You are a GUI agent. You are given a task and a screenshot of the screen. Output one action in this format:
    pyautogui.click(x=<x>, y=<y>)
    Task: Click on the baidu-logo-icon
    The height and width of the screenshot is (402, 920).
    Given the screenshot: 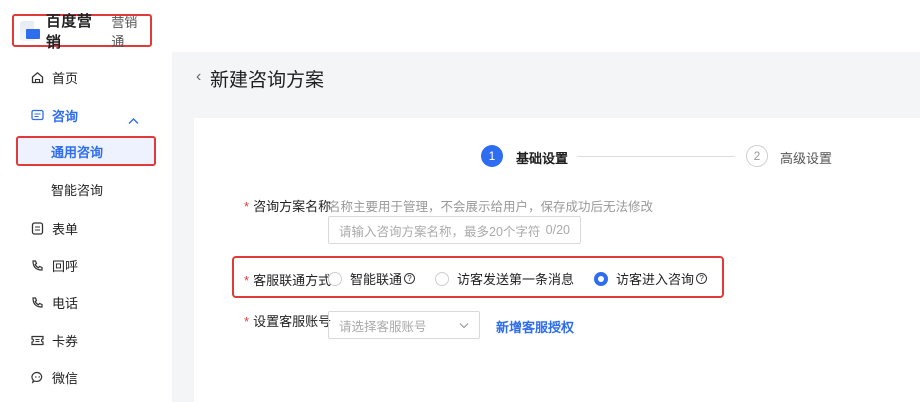 What is the action you would take?
    pyautogui.click(x=31, y=30)
    